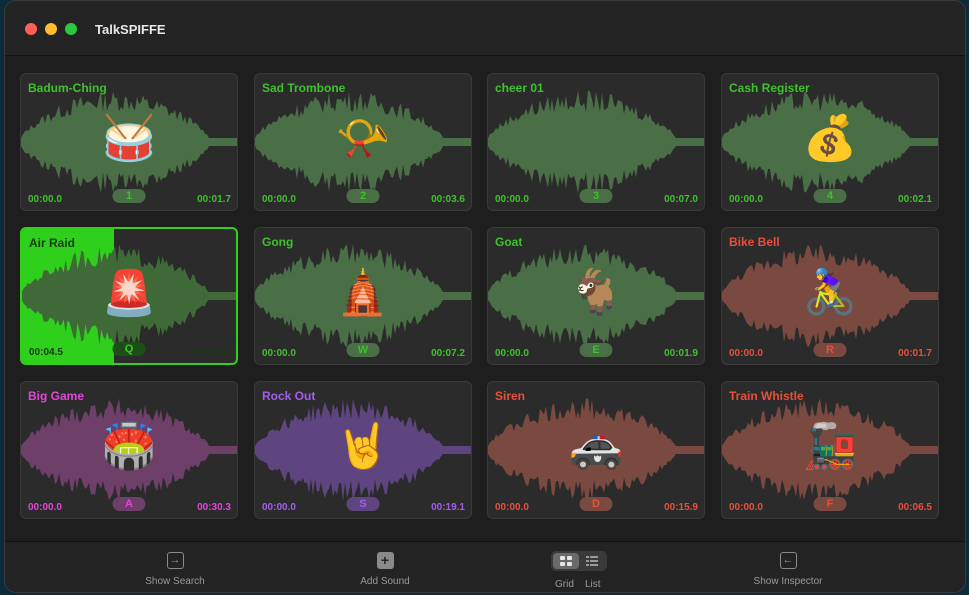 This screenshot has height=595, width=969. I want to click on duration: 00:03.6, so click(448, 199).